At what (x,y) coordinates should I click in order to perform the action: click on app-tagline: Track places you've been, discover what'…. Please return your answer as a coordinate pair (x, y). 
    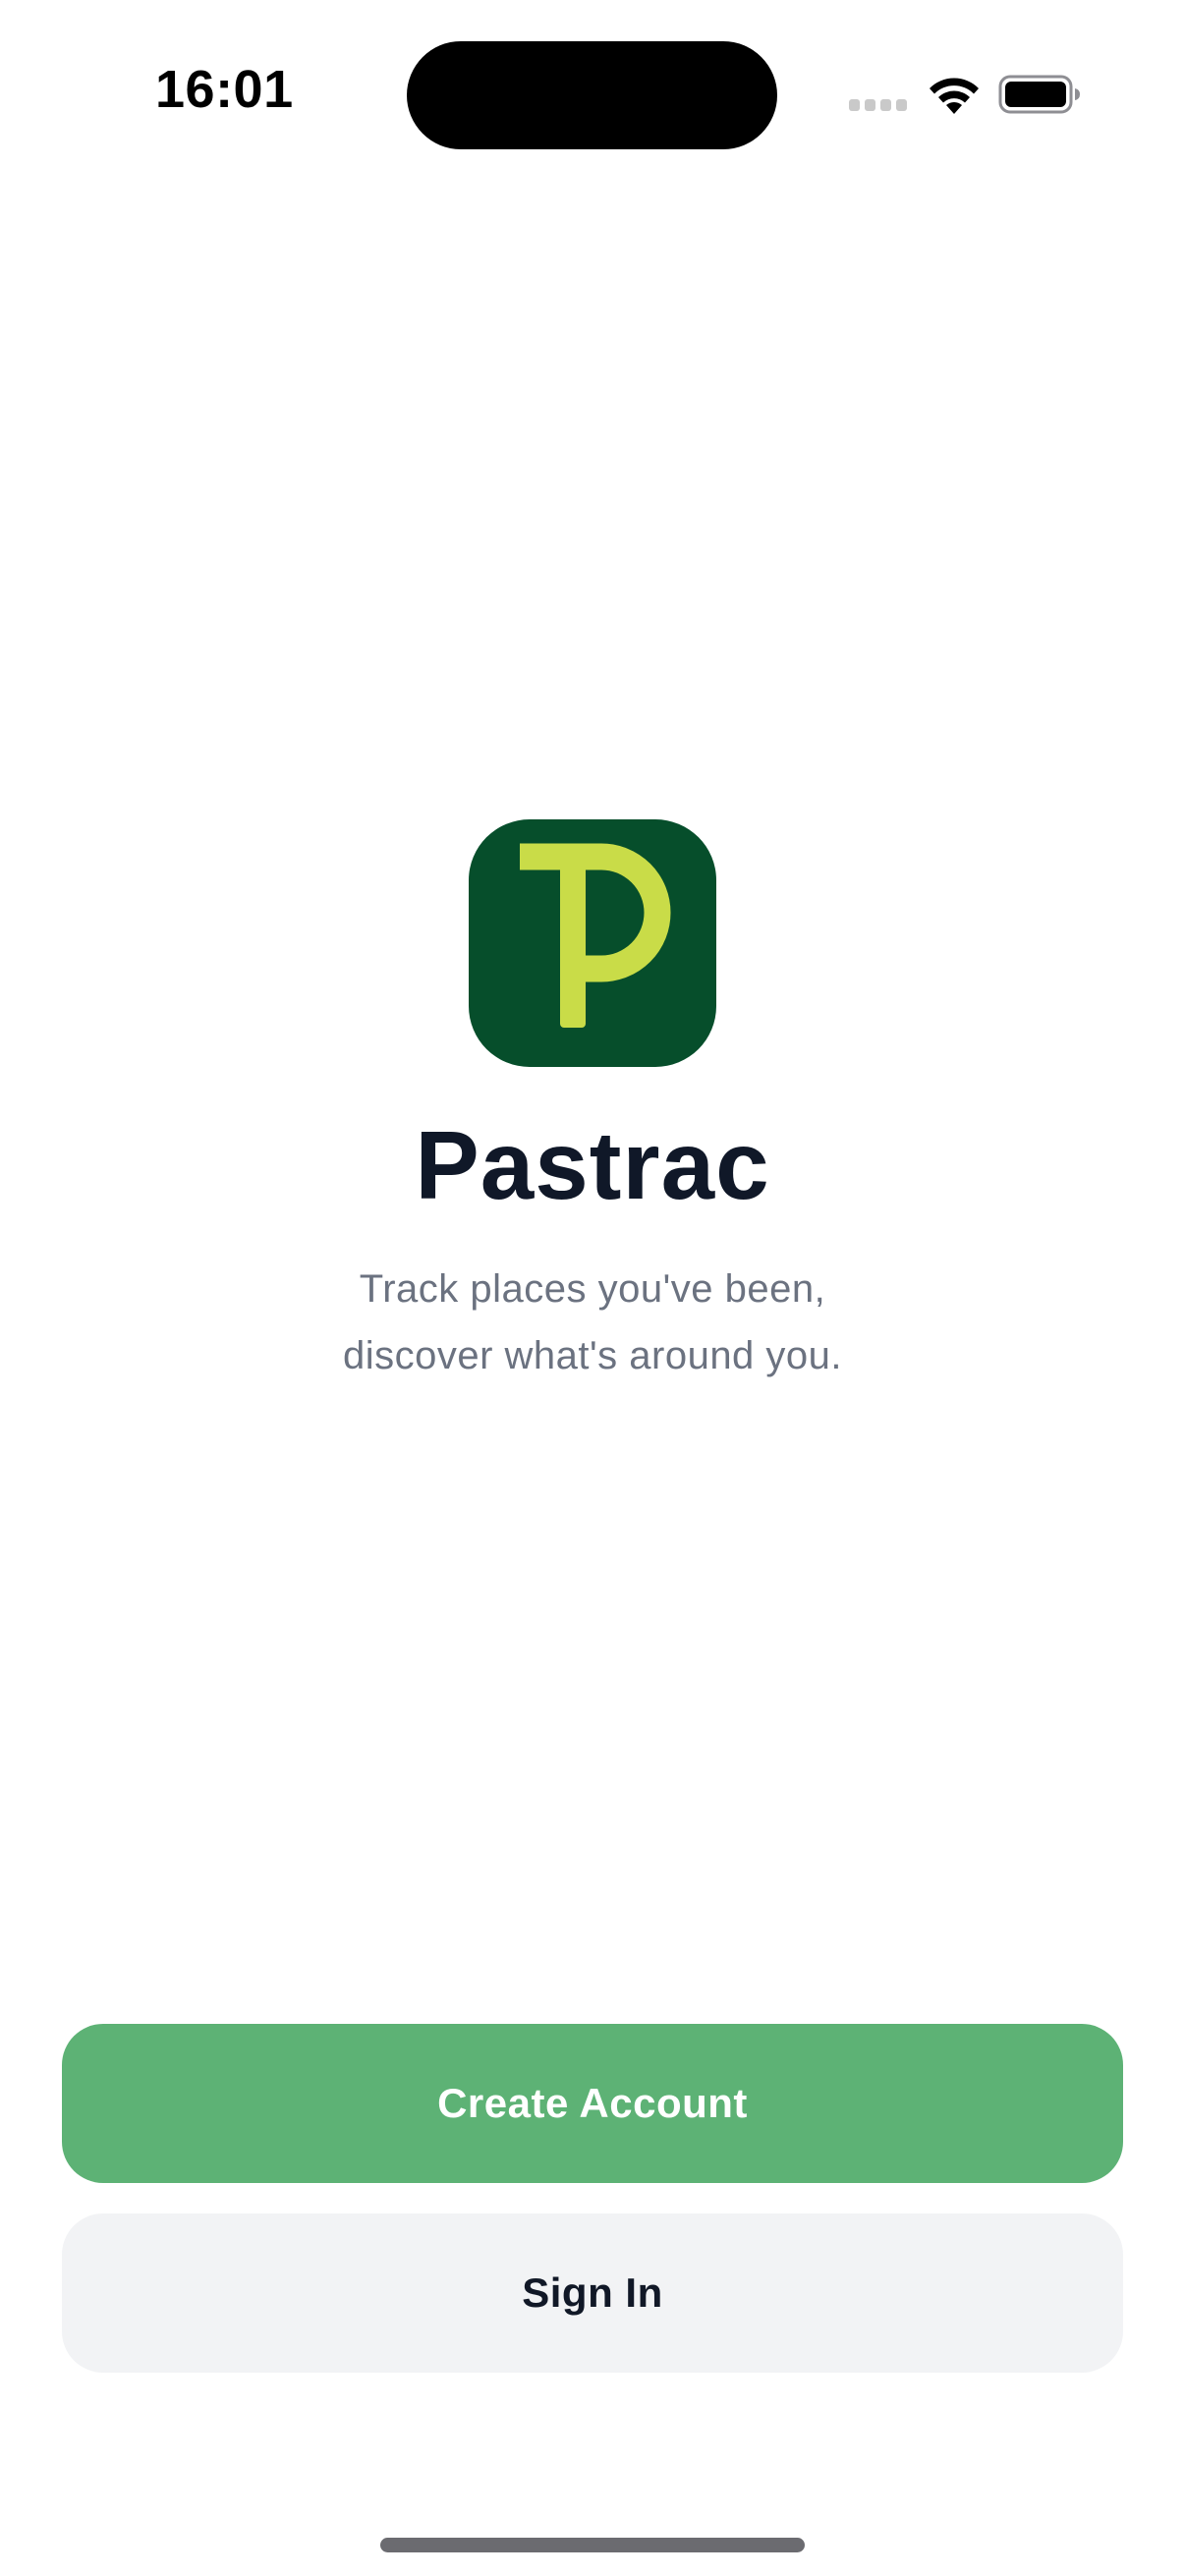
    Looking at the image, I should click on (592, 1322).